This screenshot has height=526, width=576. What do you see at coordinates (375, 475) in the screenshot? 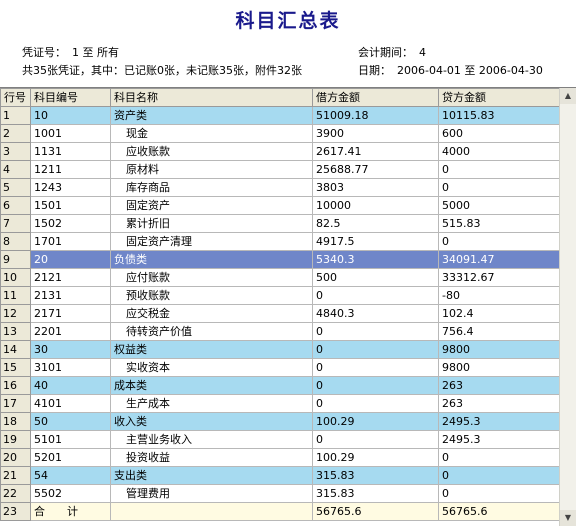
I see `debit-amount-cell: 315.83` at bounding box center [375, 475].